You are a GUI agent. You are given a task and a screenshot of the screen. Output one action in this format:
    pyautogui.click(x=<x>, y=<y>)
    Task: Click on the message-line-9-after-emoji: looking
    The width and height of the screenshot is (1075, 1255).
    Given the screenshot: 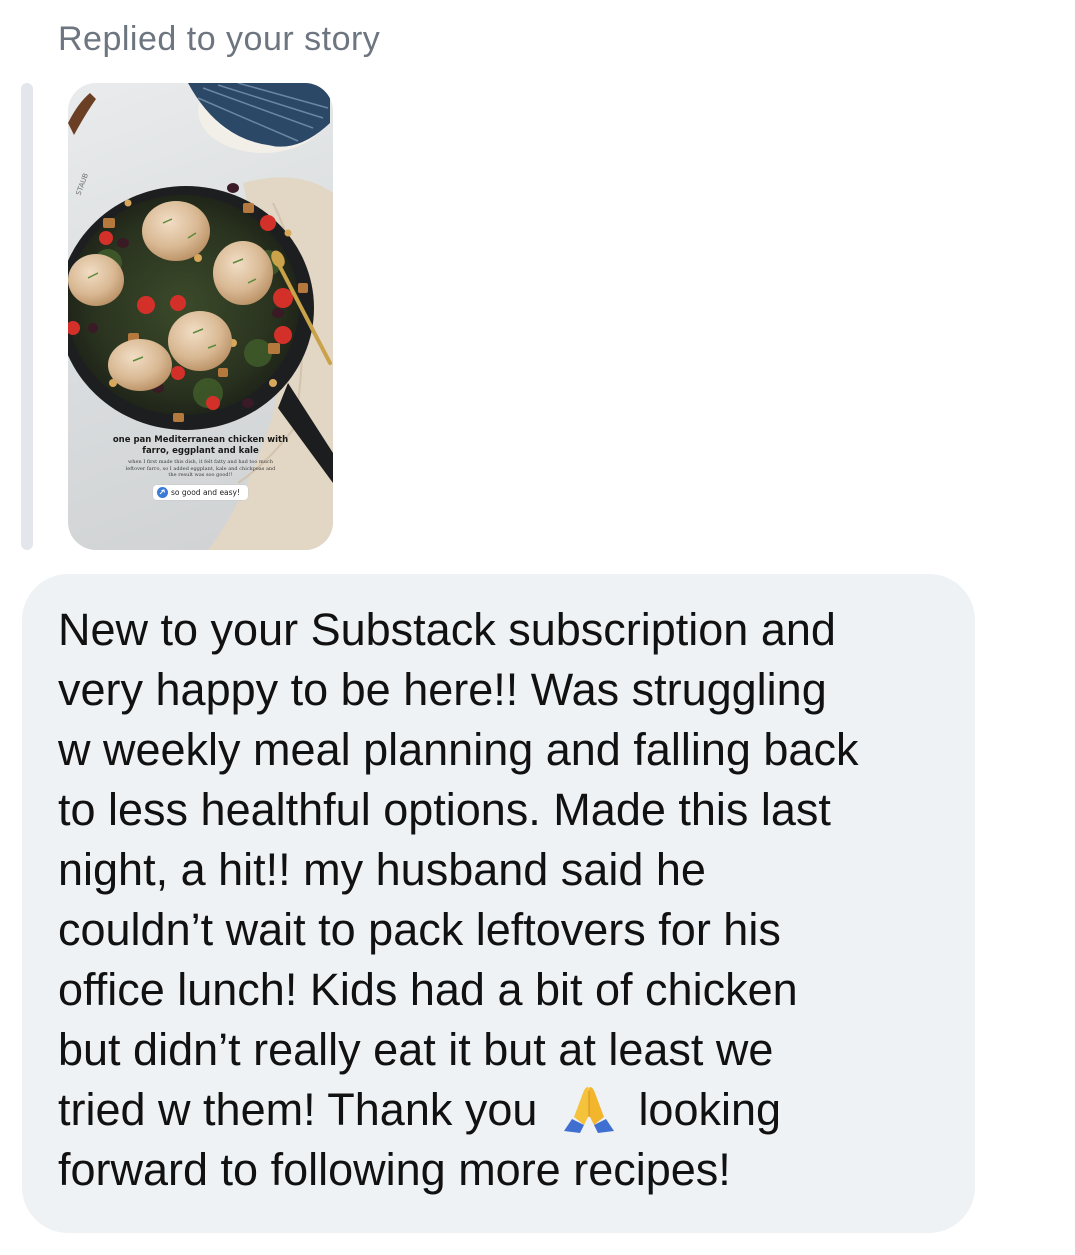 What is the action you would take?
    pyautogui.click(x=710, y=1109)
    